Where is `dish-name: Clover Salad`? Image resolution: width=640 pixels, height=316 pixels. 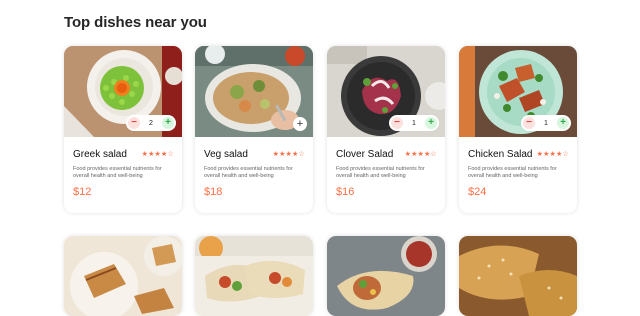
dish-name: Clover Salad is located at coordinates (365, 154).